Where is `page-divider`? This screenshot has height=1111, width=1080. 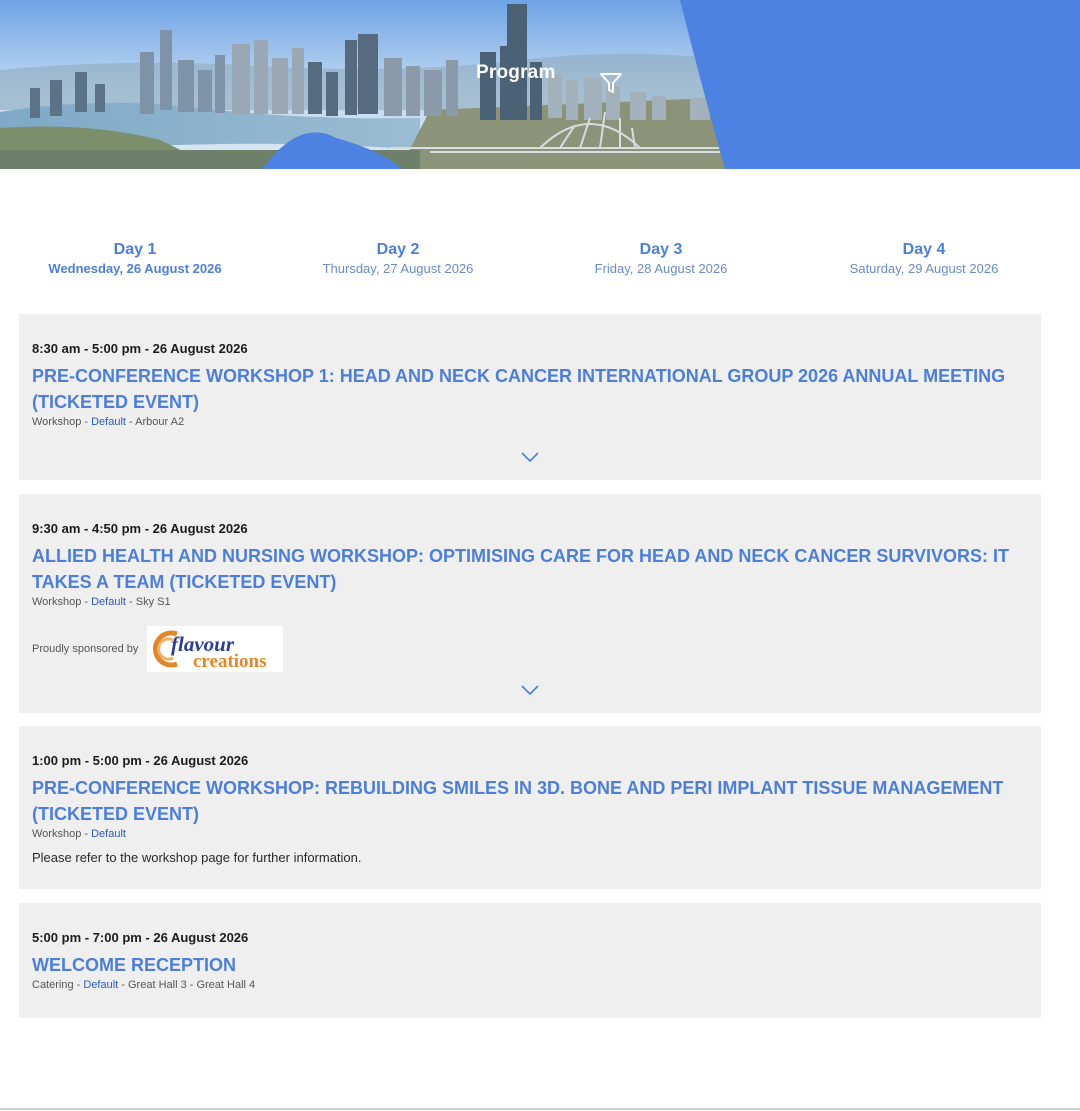
page-divider is located at coordinates (540, 1109).